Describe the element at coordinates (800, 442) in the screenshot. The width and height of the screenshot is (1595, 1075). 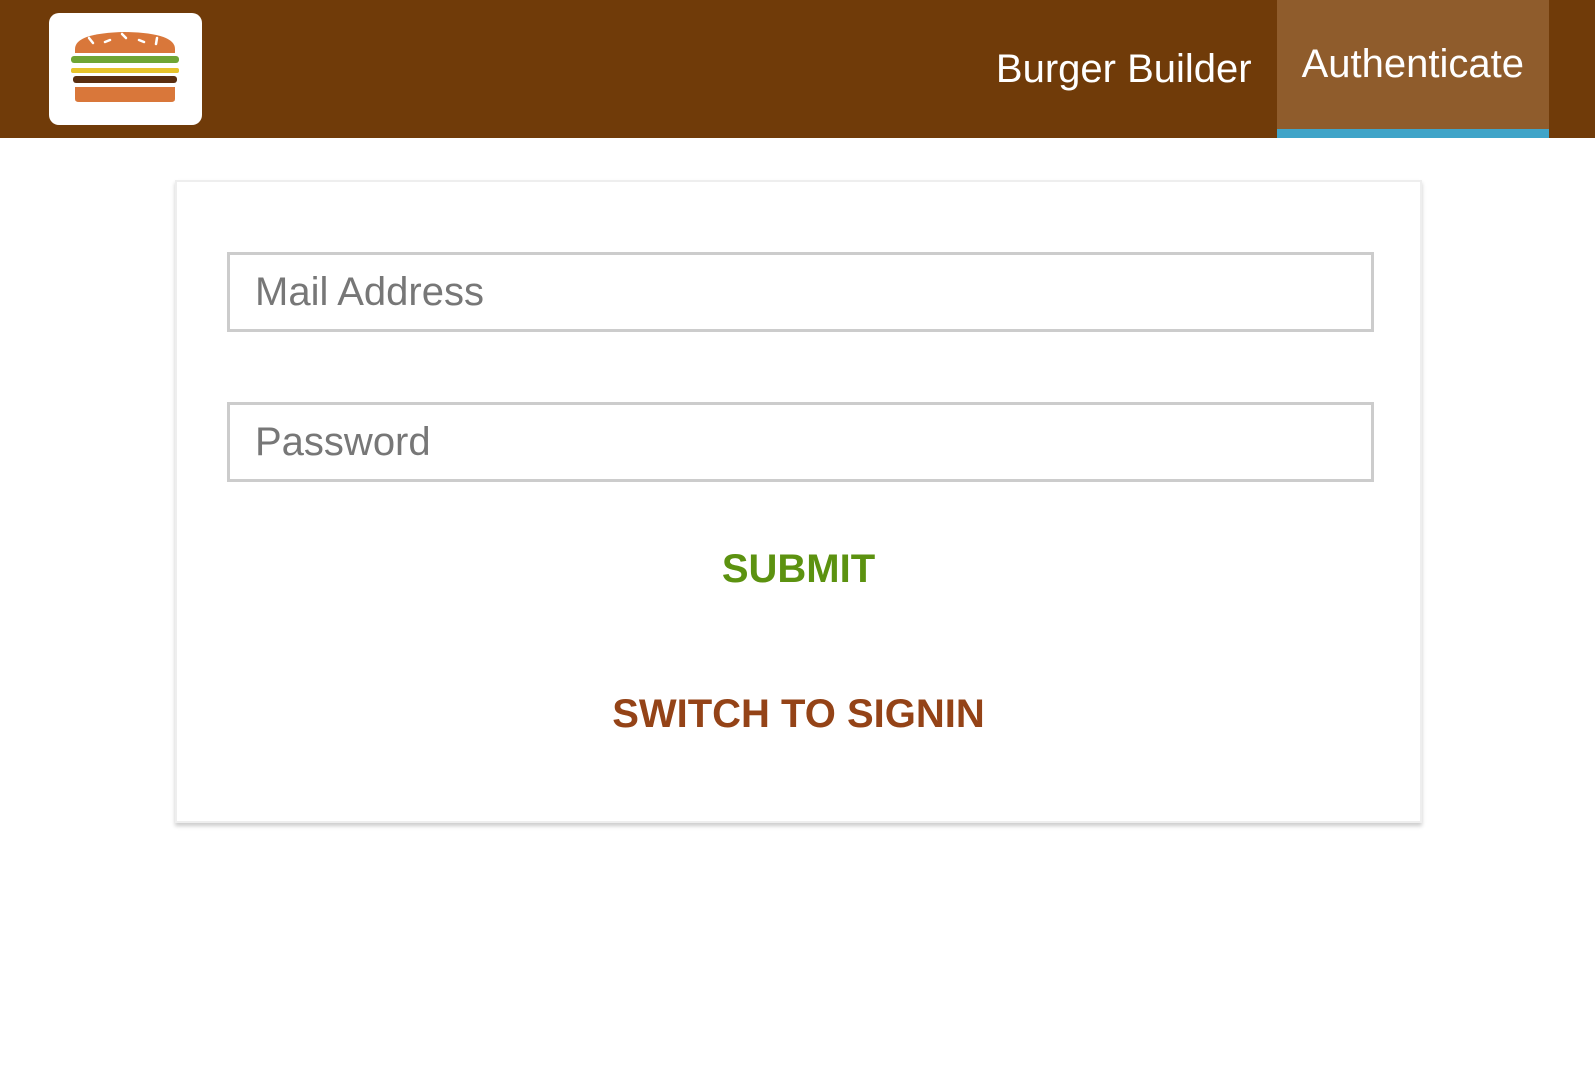
I see `password-input` at that location.